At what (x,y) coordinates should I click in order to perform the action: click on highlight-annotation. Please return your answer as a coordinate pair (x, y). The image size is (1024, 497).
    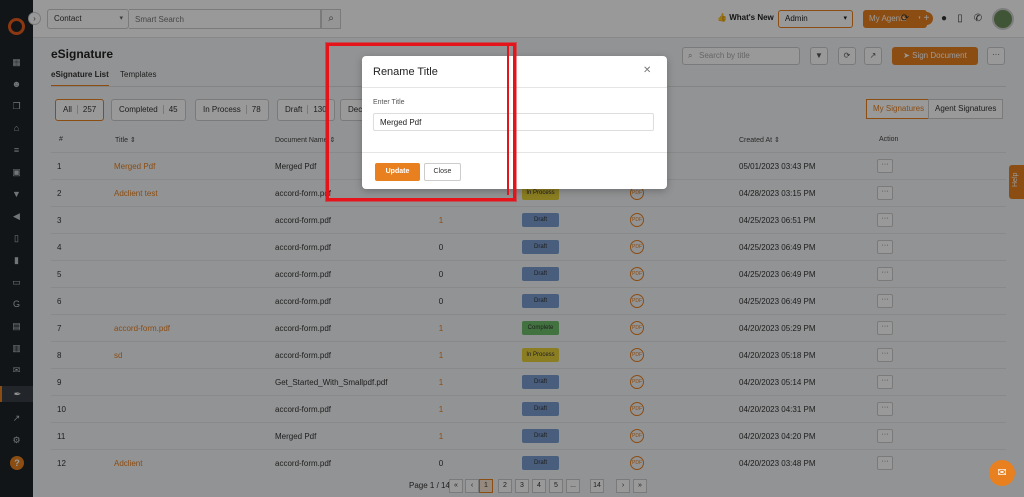
    Looking at the image, I should click on (421, 122).